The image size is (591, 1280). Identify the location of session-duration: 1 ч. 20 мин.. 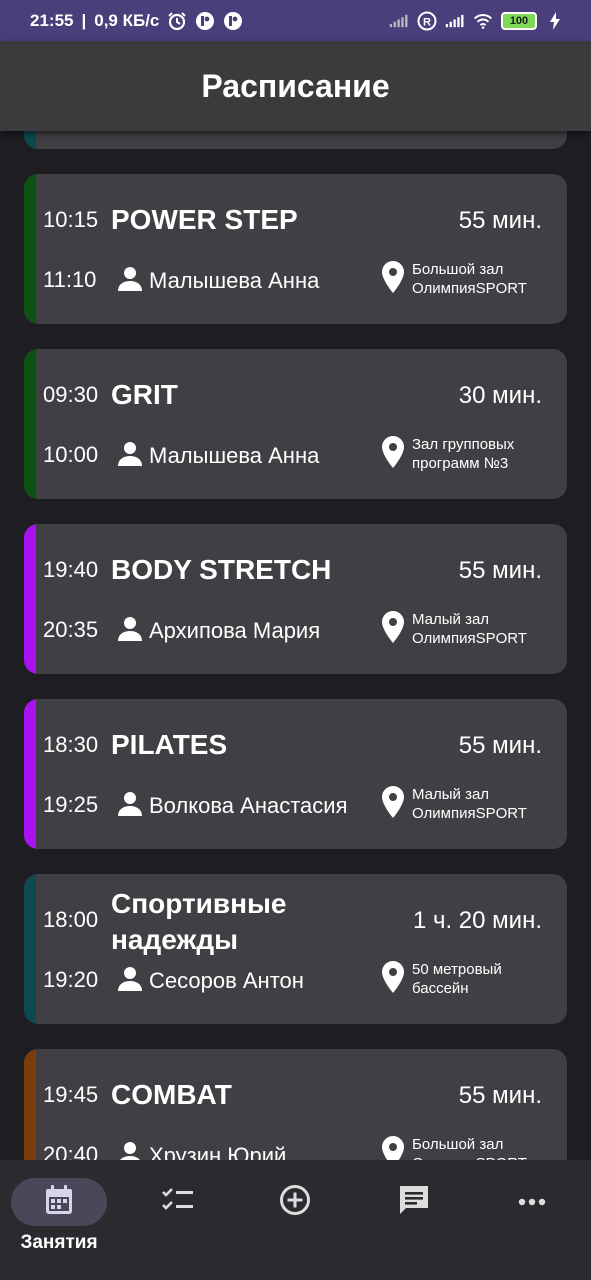
(477, 920).